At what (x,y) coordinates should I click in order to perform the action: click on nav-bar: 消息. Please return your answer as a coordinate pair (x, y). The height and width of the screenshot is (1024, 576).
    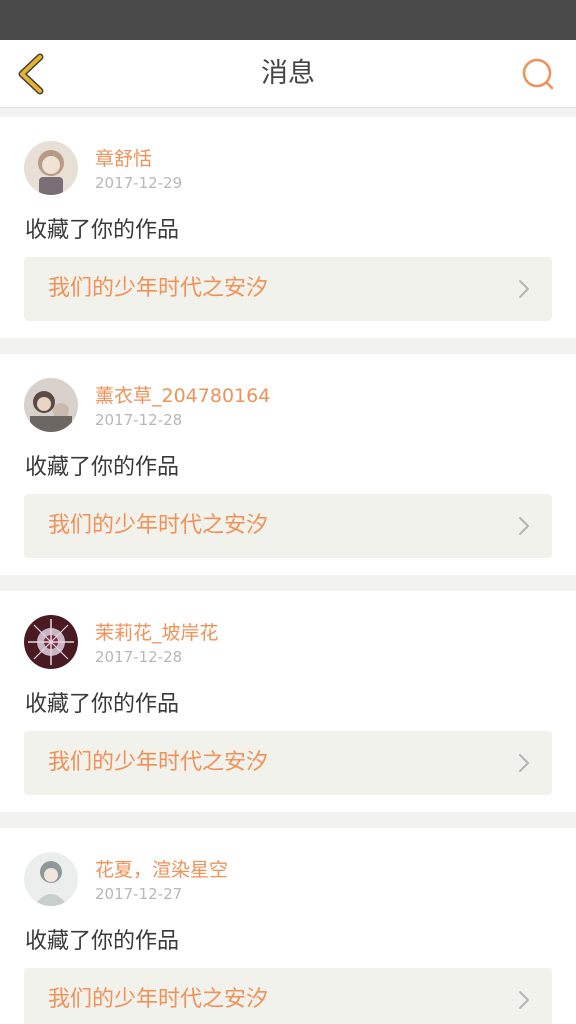
    Looking at the image, I should click on (288, 74).